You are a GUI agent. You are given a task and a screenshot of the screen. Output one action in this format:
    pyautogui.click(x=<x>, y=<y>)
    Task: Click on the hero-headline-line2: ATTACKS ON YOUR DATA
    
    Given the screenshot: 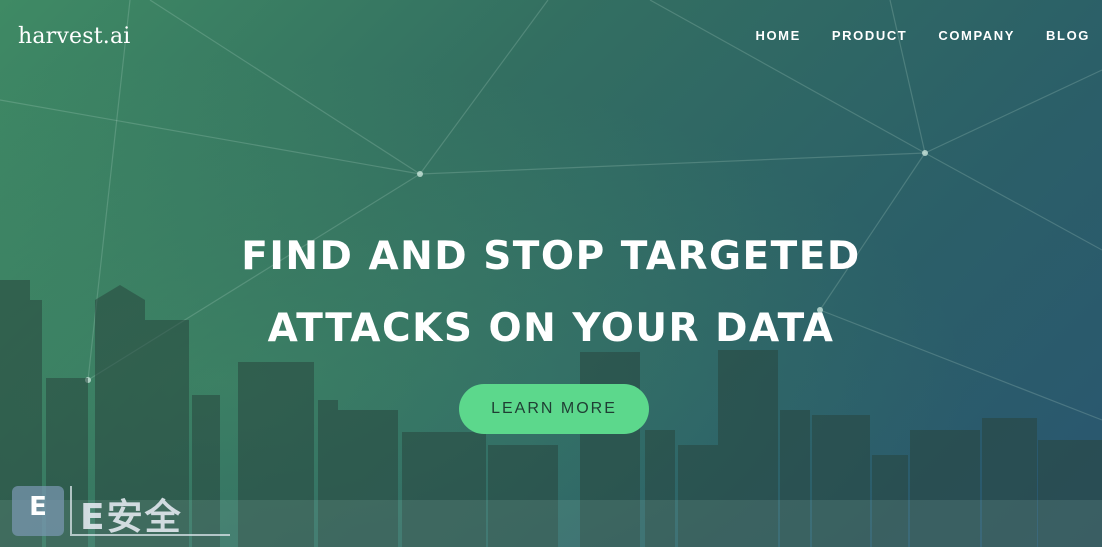 What is the action you would take?
    pyautogui.click(x=551, y=328)
    